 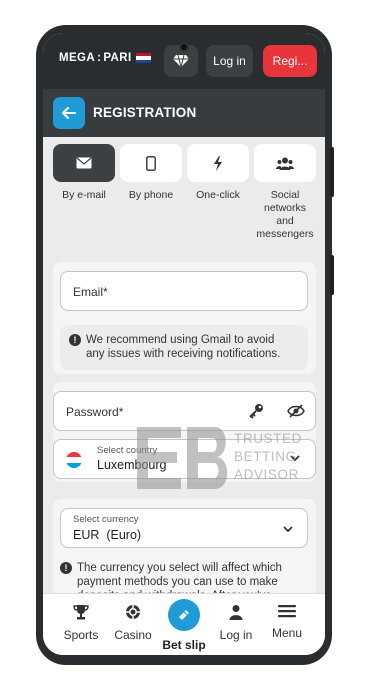 What do you see at coordinates (296, 411) in the screenshot?
I see `eye-slash-icon` at bounding box center [296, 411].